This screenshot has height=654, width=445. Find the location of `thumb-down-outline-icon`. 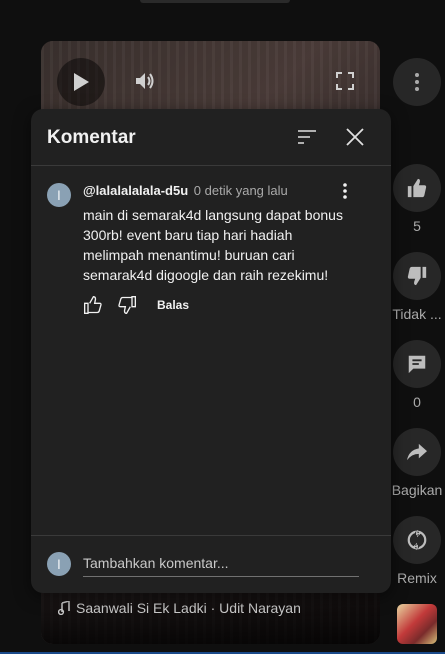

thumb-down-outline-icon is located at coordinates (127, 305).